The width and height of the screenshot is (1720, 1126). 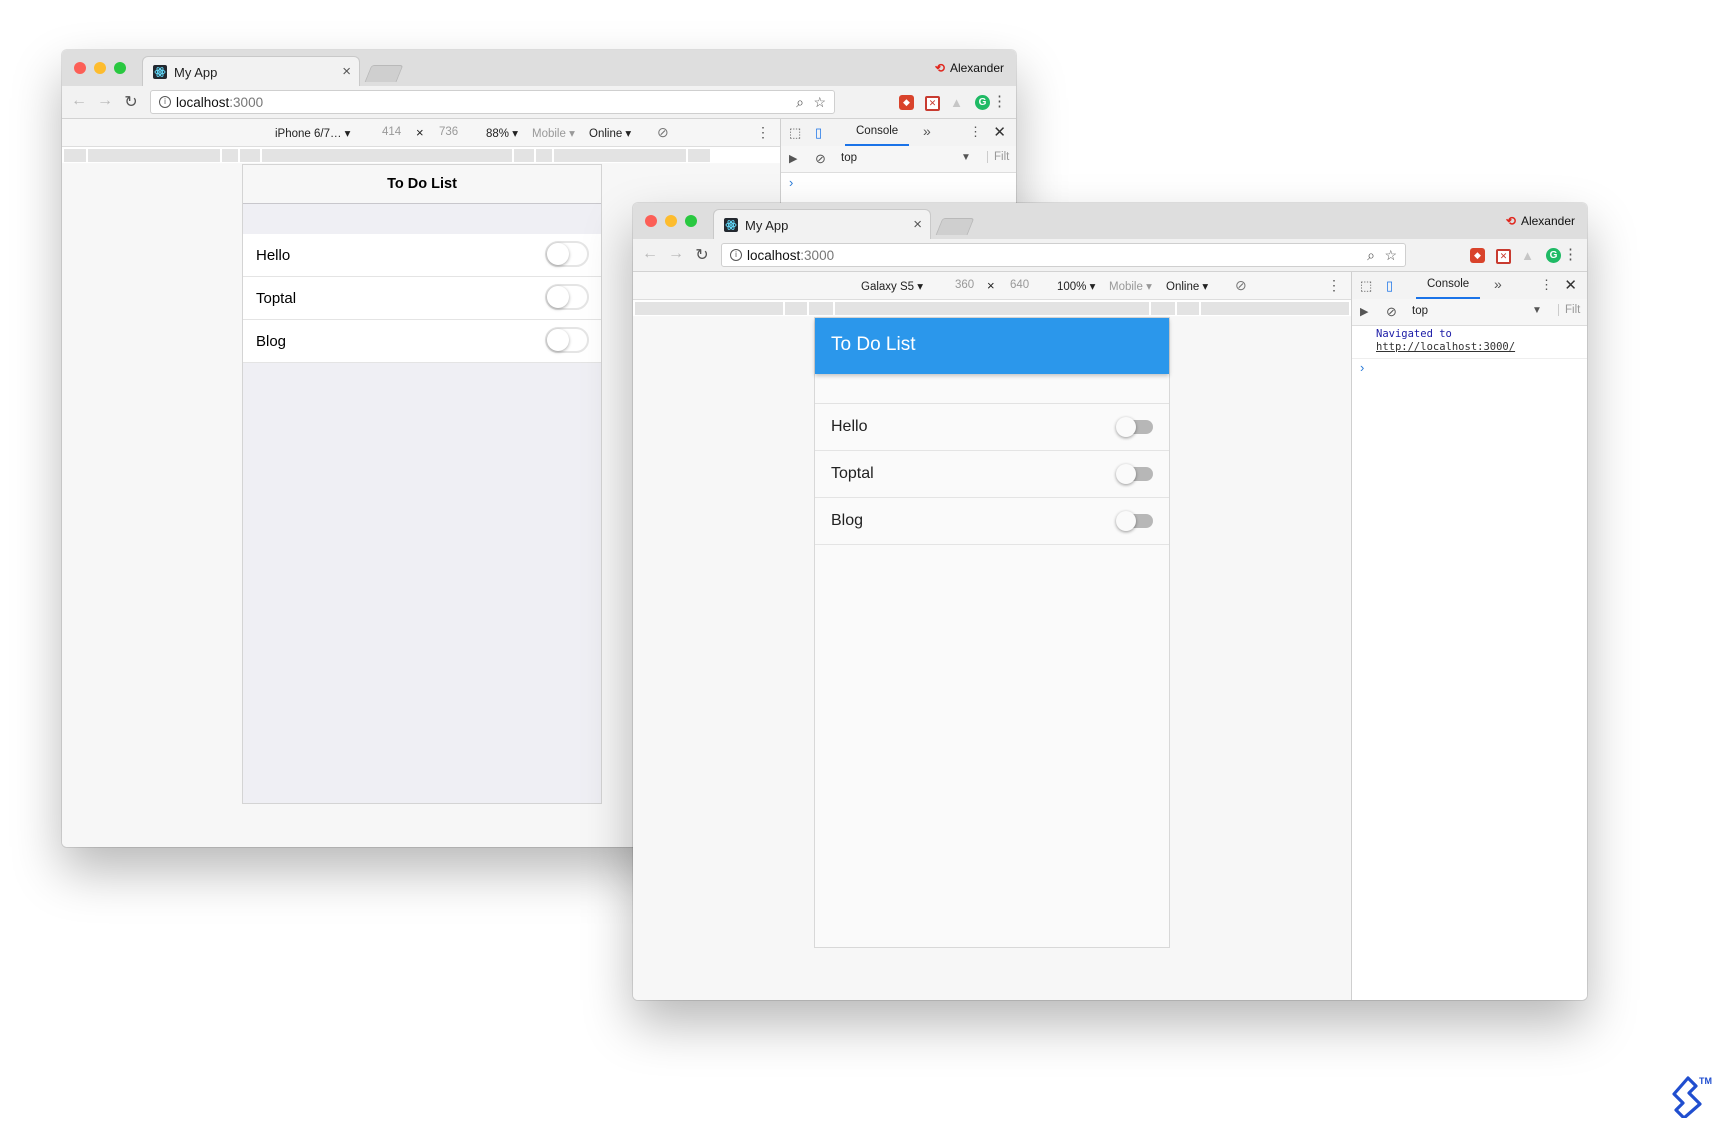 What do you see at coordinates (892, 286) in the screenshot?
I see `device-select: Galaxy S5 ▾` at bounding box center [892, 286].